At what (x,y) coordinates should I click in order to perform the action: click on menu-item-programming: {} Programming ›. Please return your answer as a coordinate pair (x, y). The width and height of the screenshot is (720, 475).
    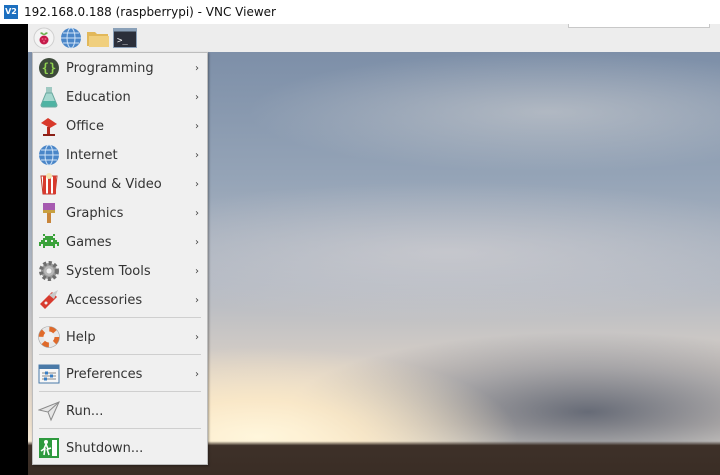
    Looking at the image, I should click on (120, 68).